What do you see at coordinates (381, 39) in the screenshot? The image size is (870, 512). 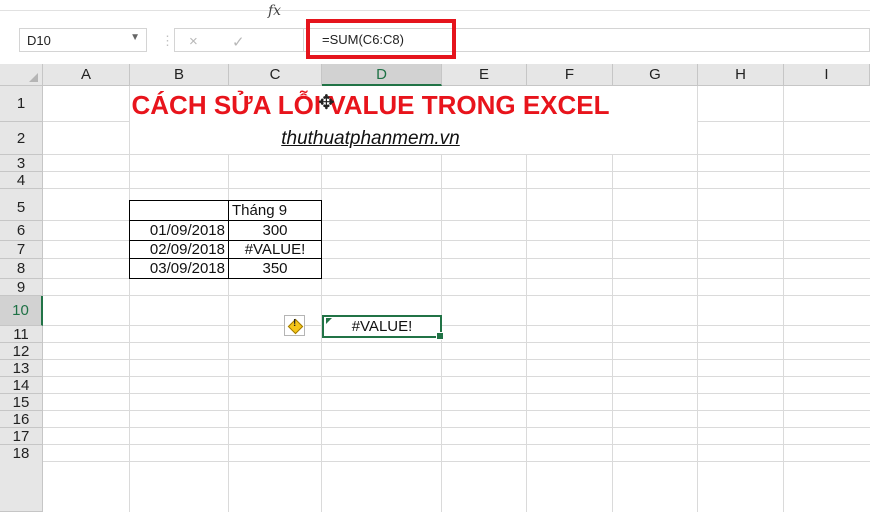 I see `formula-highlight-box` at bounding box center [381, 39].